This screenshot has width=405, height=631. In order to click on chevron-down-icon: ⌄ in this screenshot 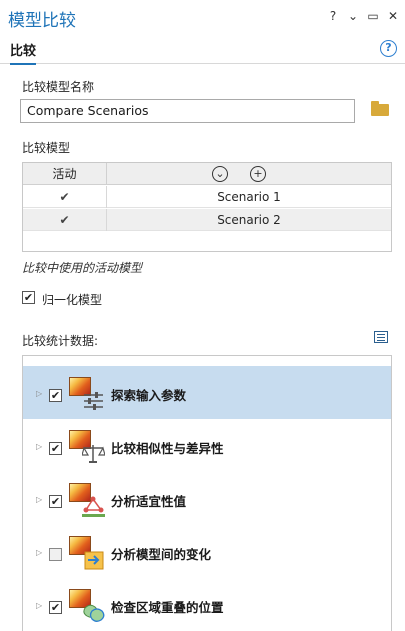, I will do `click(353, 16)`.